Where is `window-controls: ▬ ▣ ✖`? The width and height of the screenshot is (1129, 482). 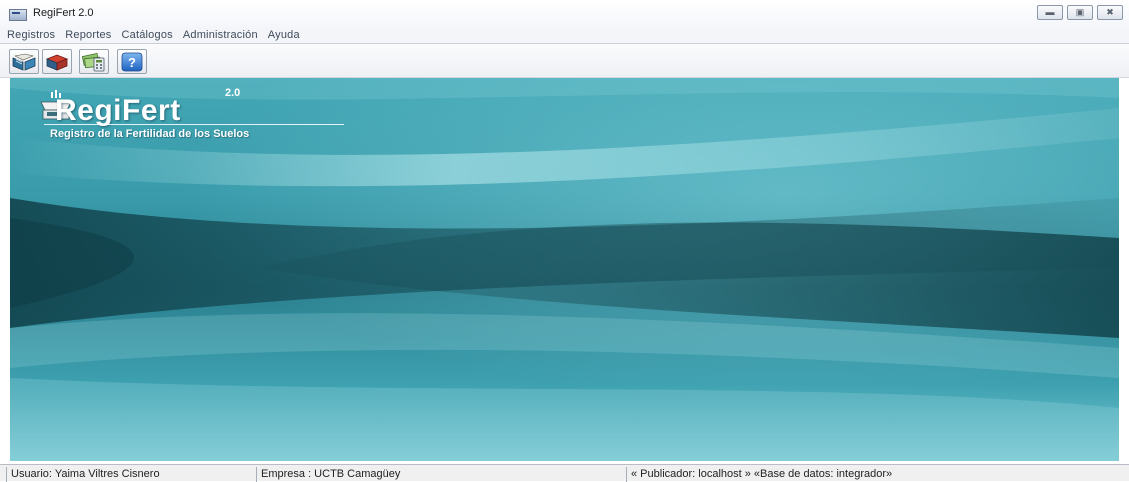
window-controls: ▬ ▣ ✖ is located at coordinates (1080, 12).